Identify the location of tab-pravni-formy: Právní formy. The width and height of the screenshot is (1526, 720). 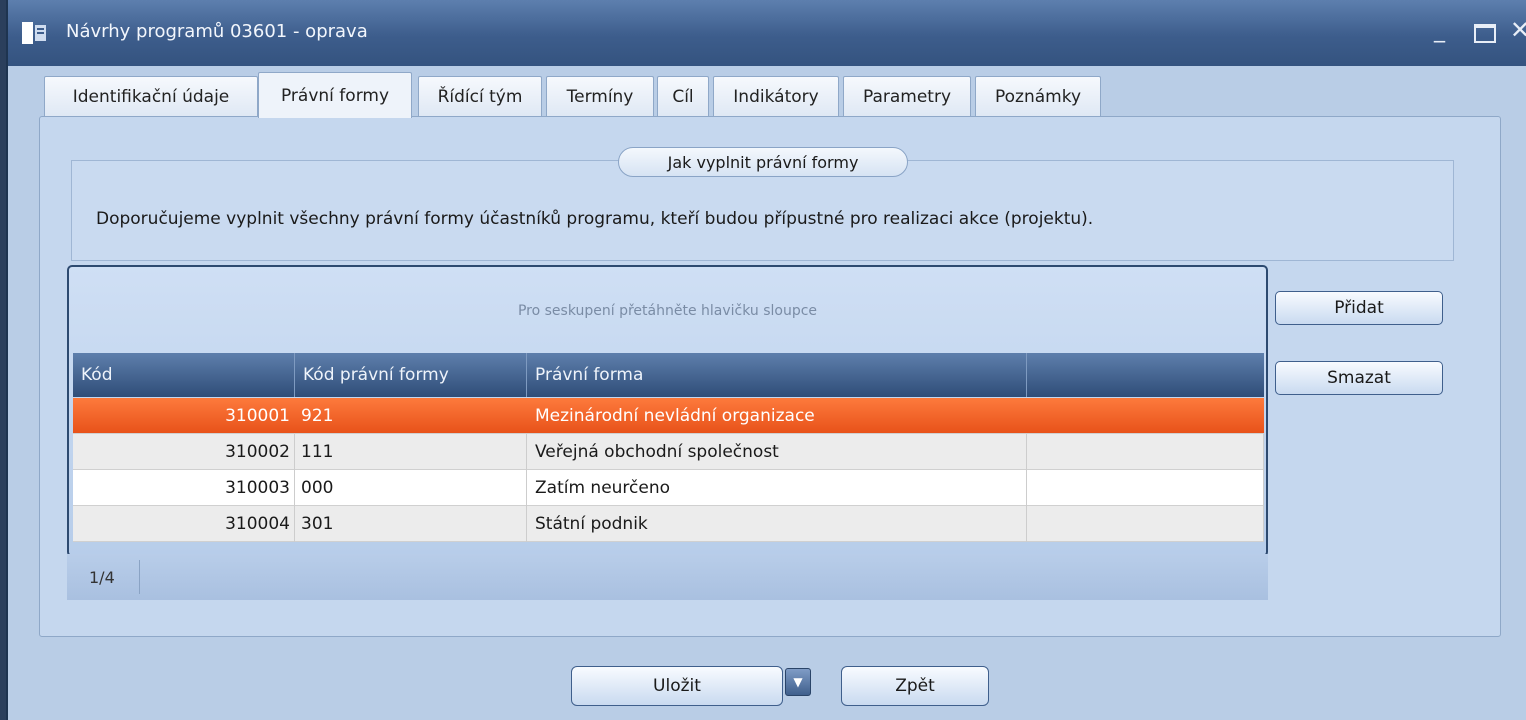
(335, 95).